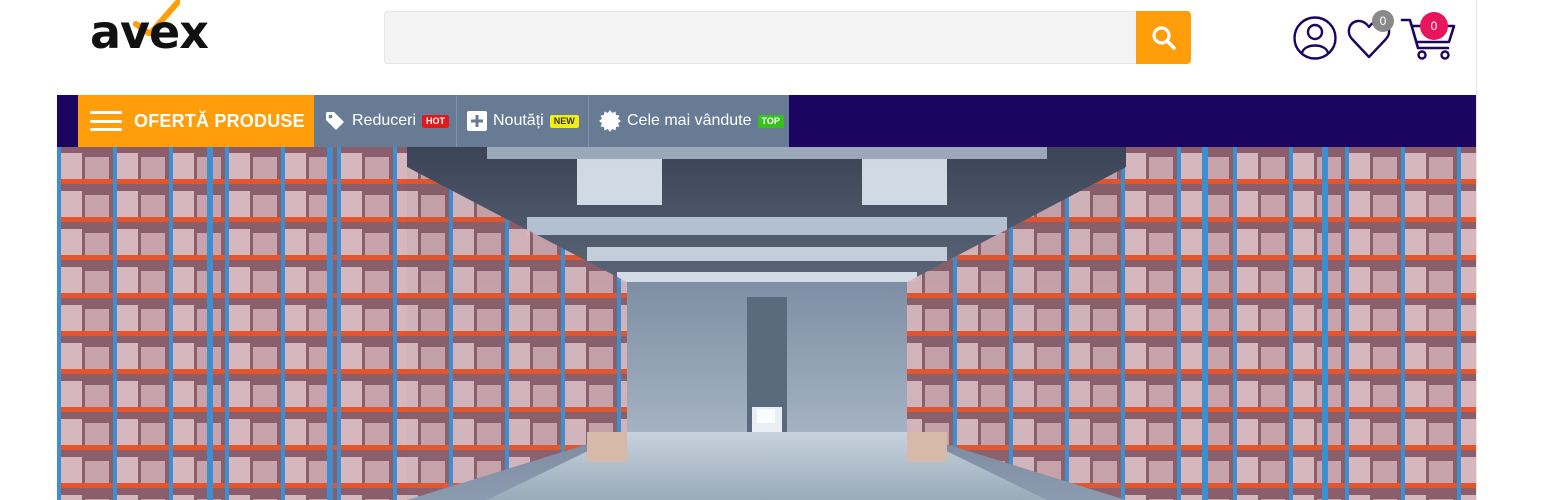  I want to click on search-input, so click(760, 37).